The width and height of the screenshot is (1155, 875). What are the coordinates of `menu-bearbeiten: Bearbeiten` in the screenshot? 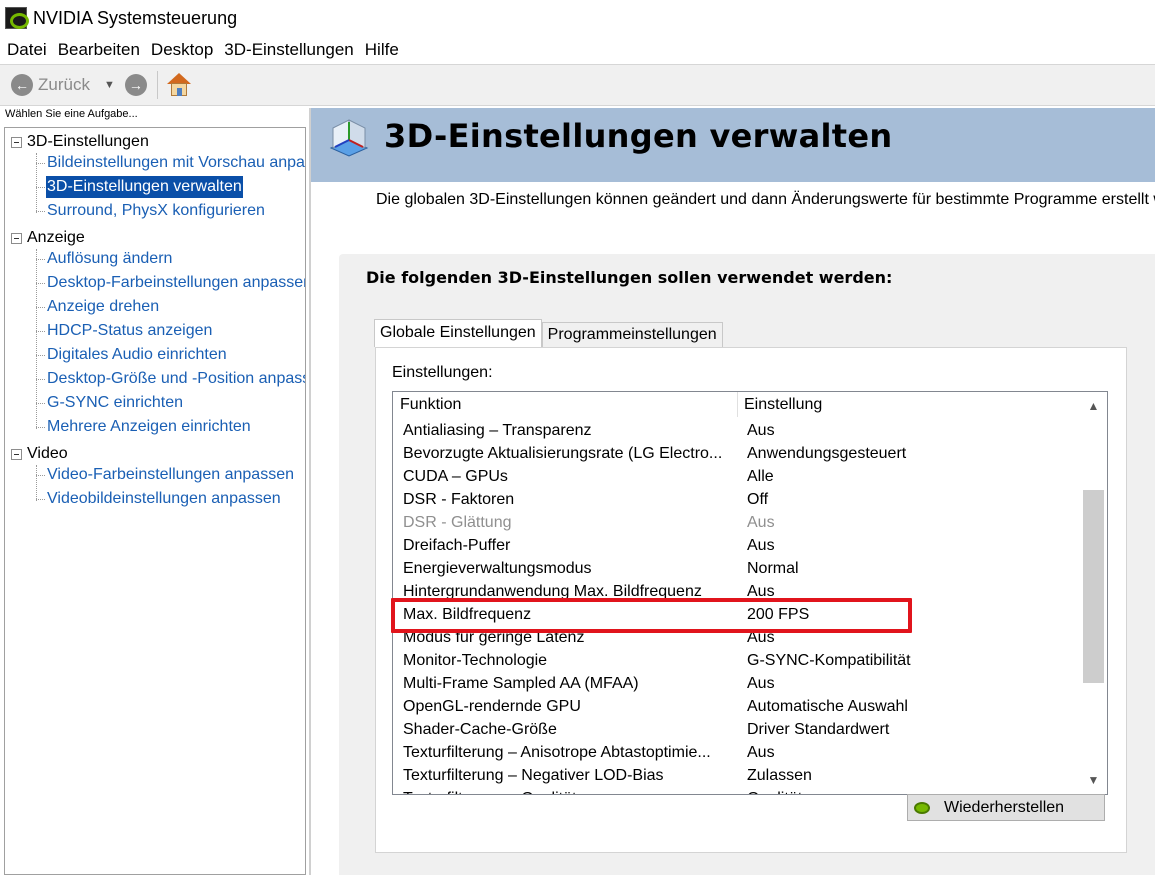 It's located at (99, 50).